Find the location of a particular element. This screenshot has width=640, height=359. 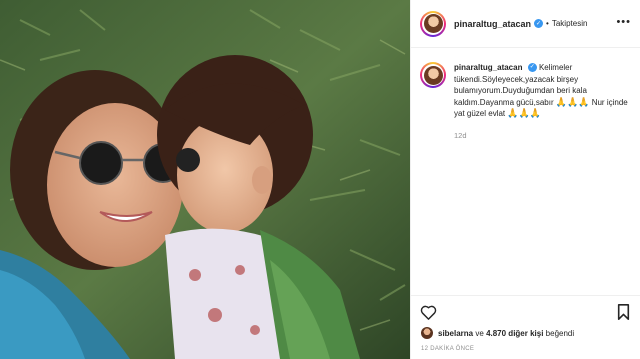

post-timestamp: 12 DAKİKA ÖNCE is located at coordinates (448, 349).